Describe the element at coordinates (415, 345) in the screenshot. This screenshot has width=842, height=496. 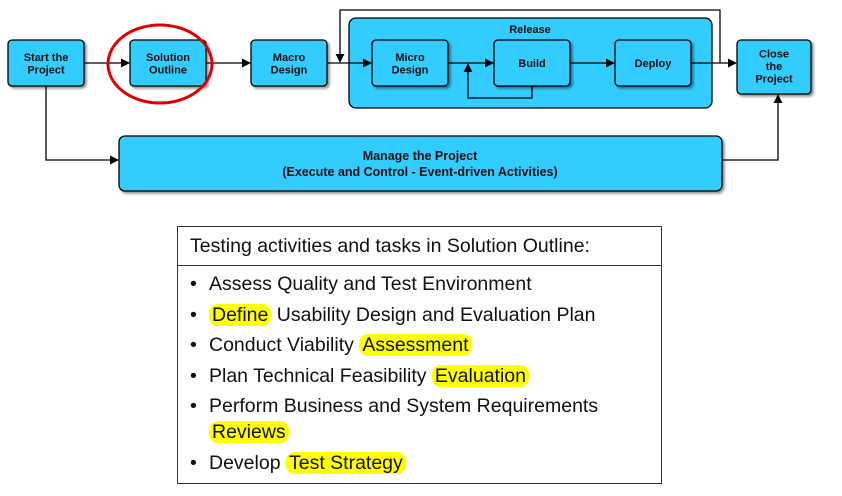
I see `highlighted-term: Assessment` at that location.